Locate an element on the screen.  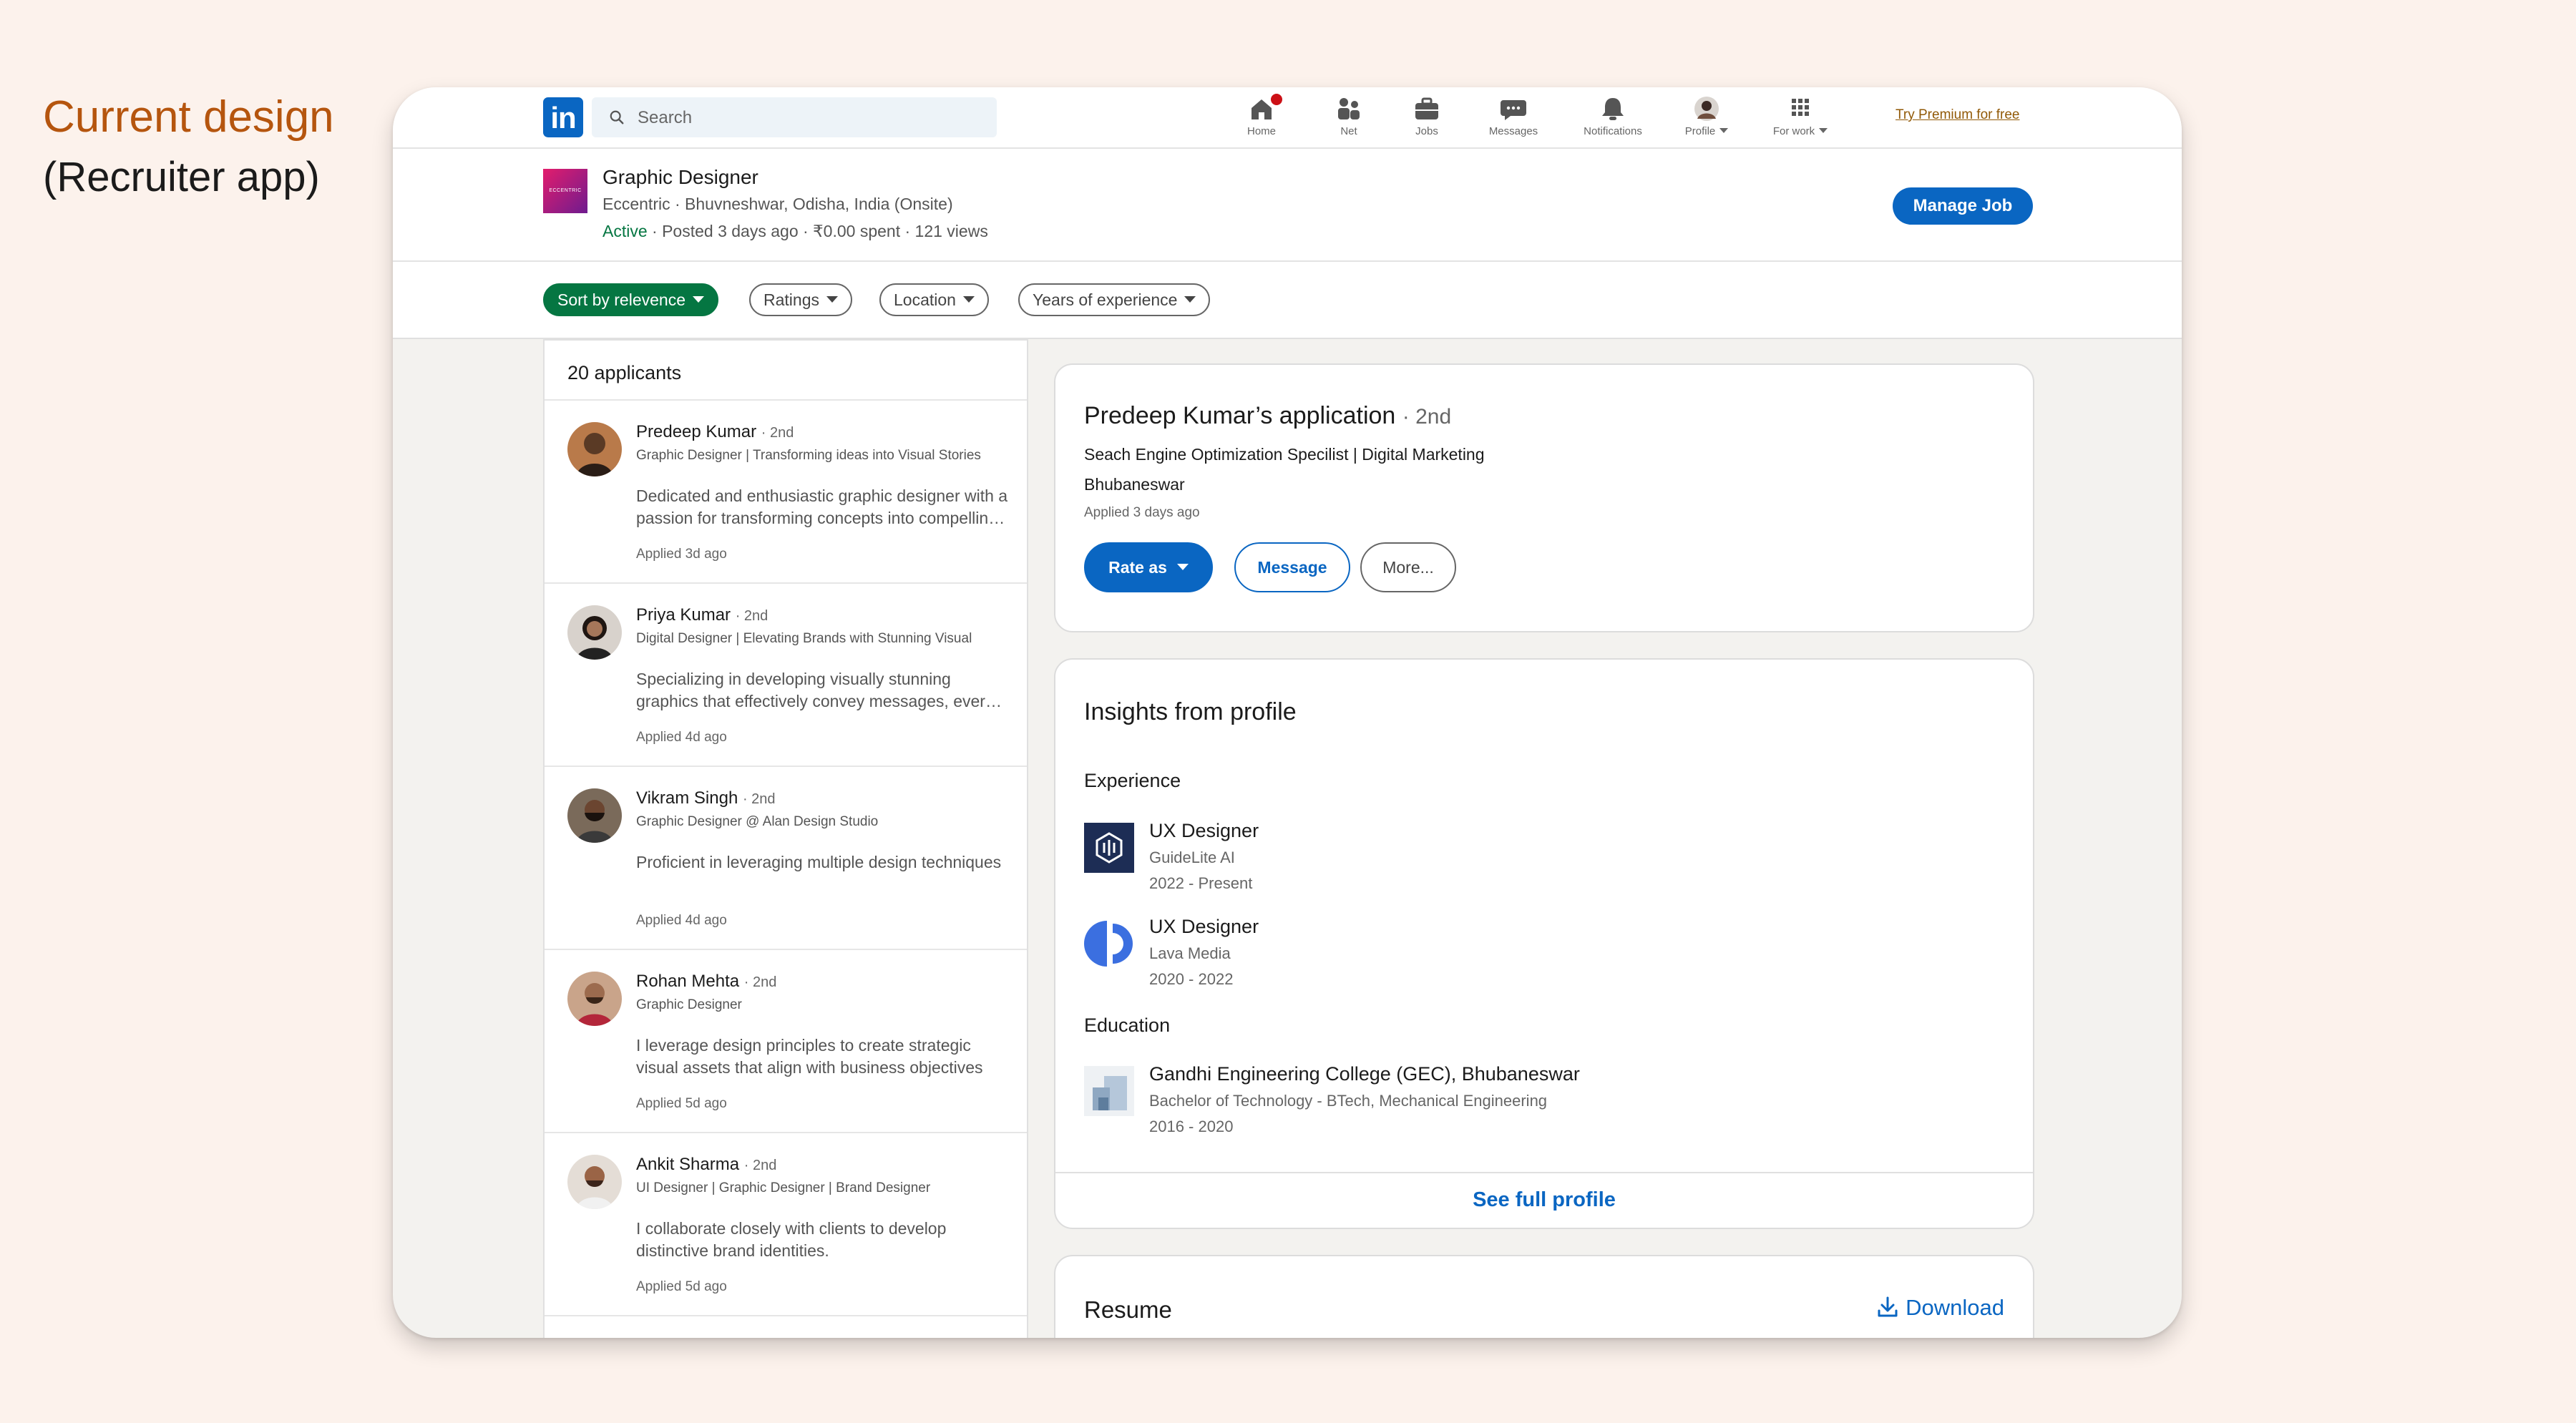
nav-network: Net is located at coordinates (1349, 119).